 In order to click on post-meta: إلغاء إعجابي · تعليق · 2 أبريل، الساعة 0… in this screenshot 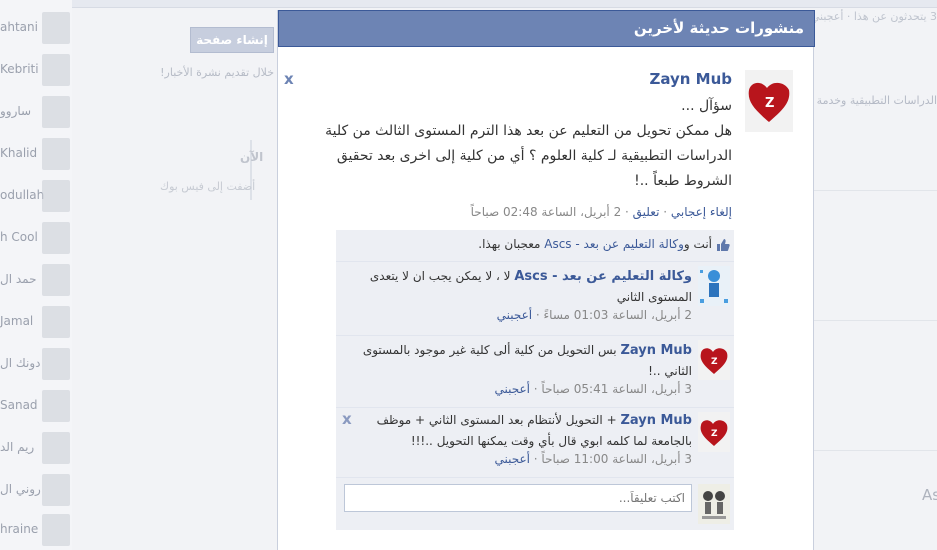, I will do `click(601, 212)`.